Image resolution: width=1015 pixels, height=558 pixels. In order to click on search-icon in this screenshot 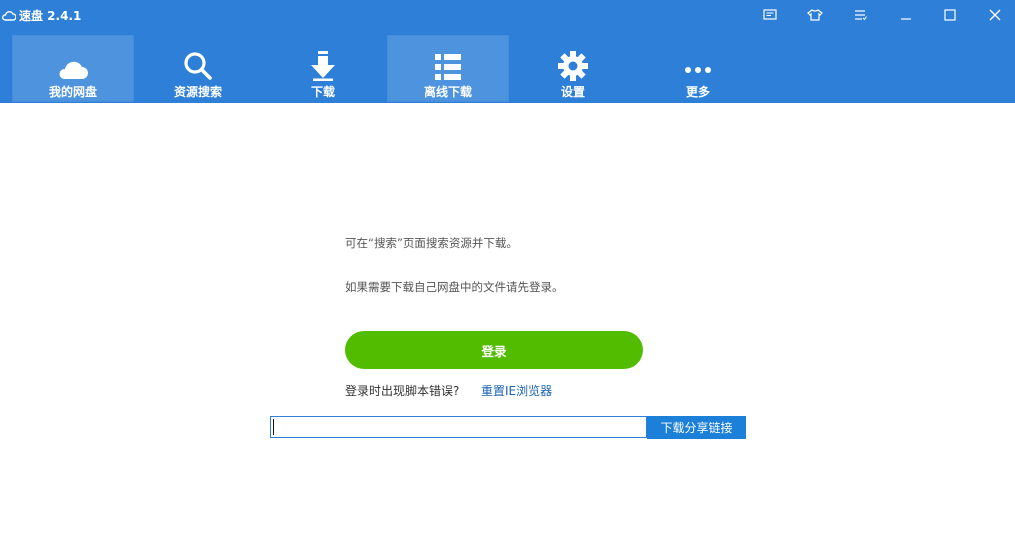, I will do `click(198, 66)`.